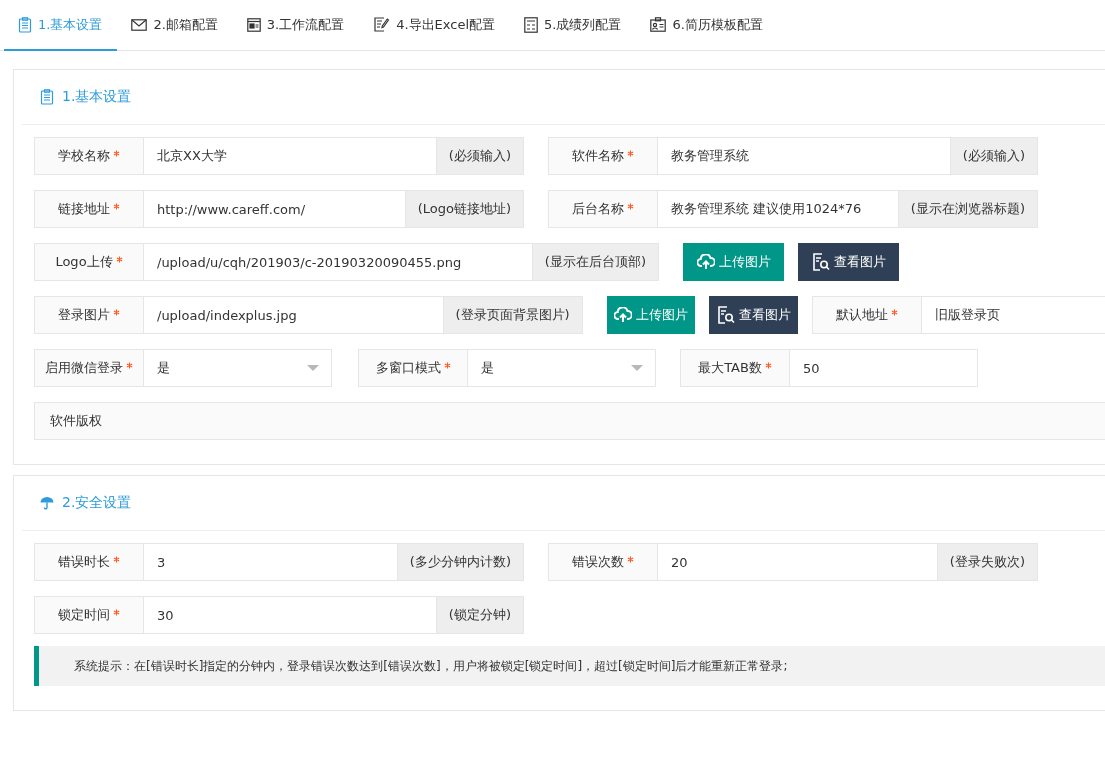 Image resolution: width=1105 pixels, height=759 pixels. I want to click on input-field: 教务管理系统 建议使用1024*76, so click(778, 209).